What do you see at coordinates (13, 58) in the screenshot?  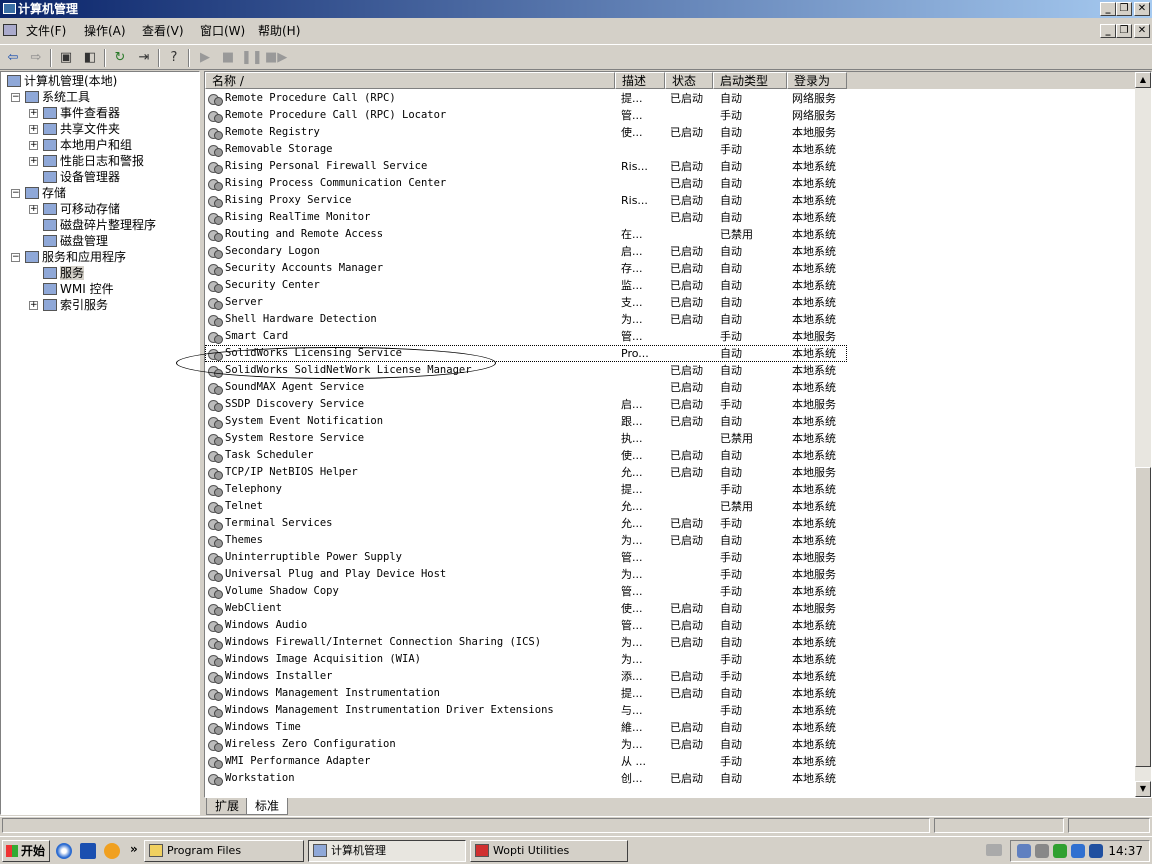 I see `back-arrow-icon: ⇦` at bounding box center [13, 58].